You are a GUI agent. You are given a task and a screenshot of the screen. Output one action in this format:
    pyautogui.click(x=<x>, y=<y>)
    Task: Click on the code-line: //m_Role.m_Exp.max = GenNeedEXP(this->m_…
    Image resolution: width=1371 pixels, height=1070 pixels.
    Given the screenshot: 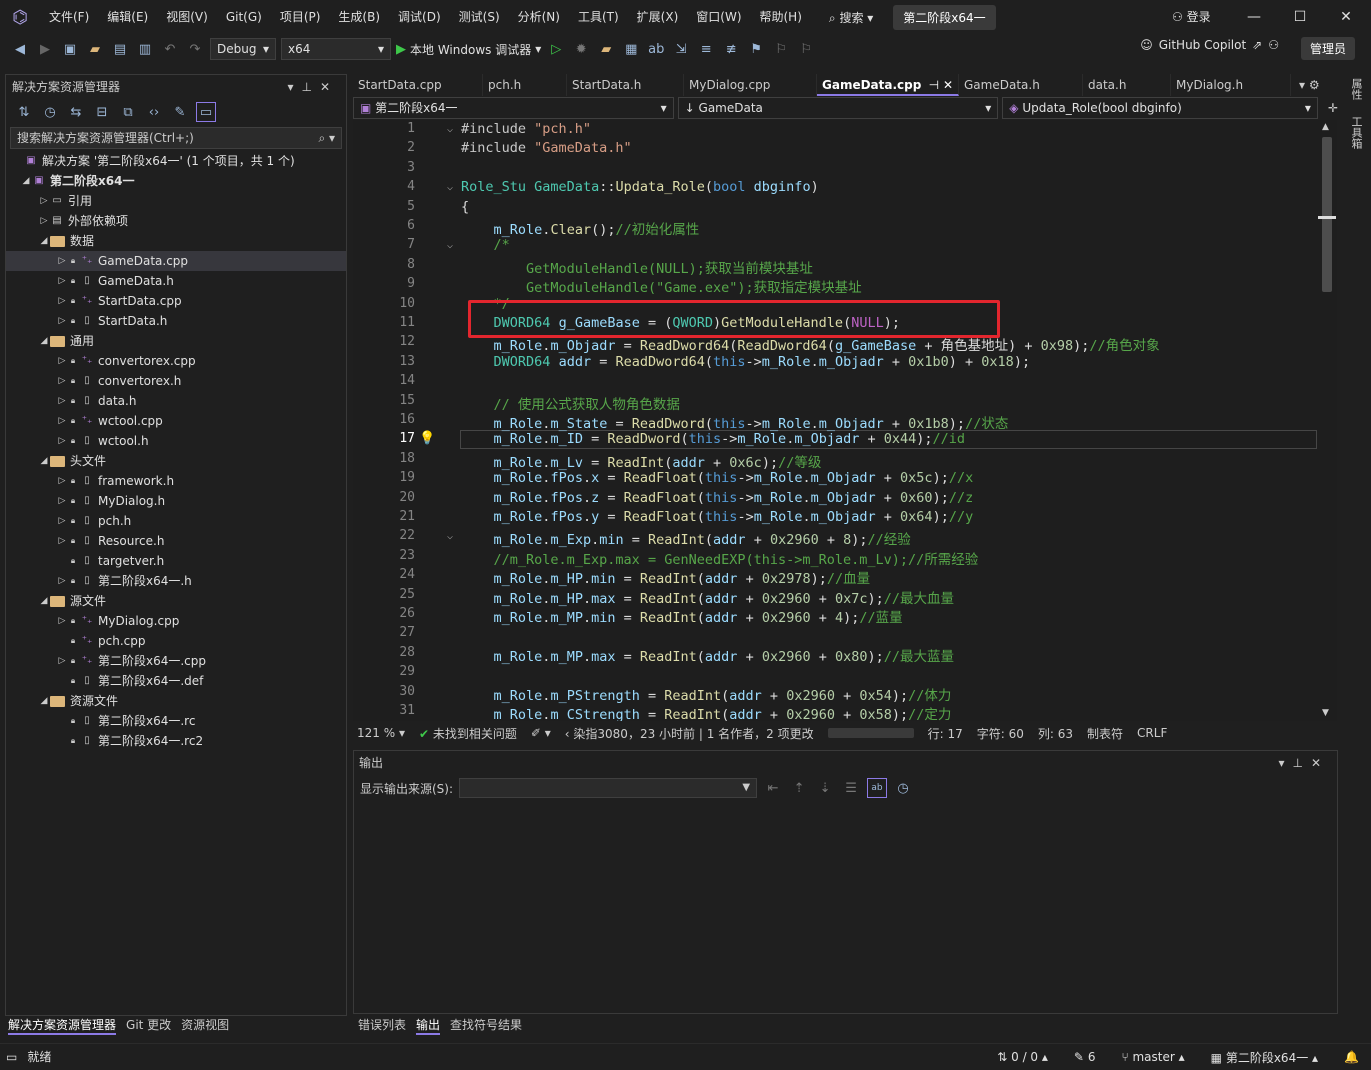 What is the action you would take?
    pyautogui.click(x=720, y=558)
    